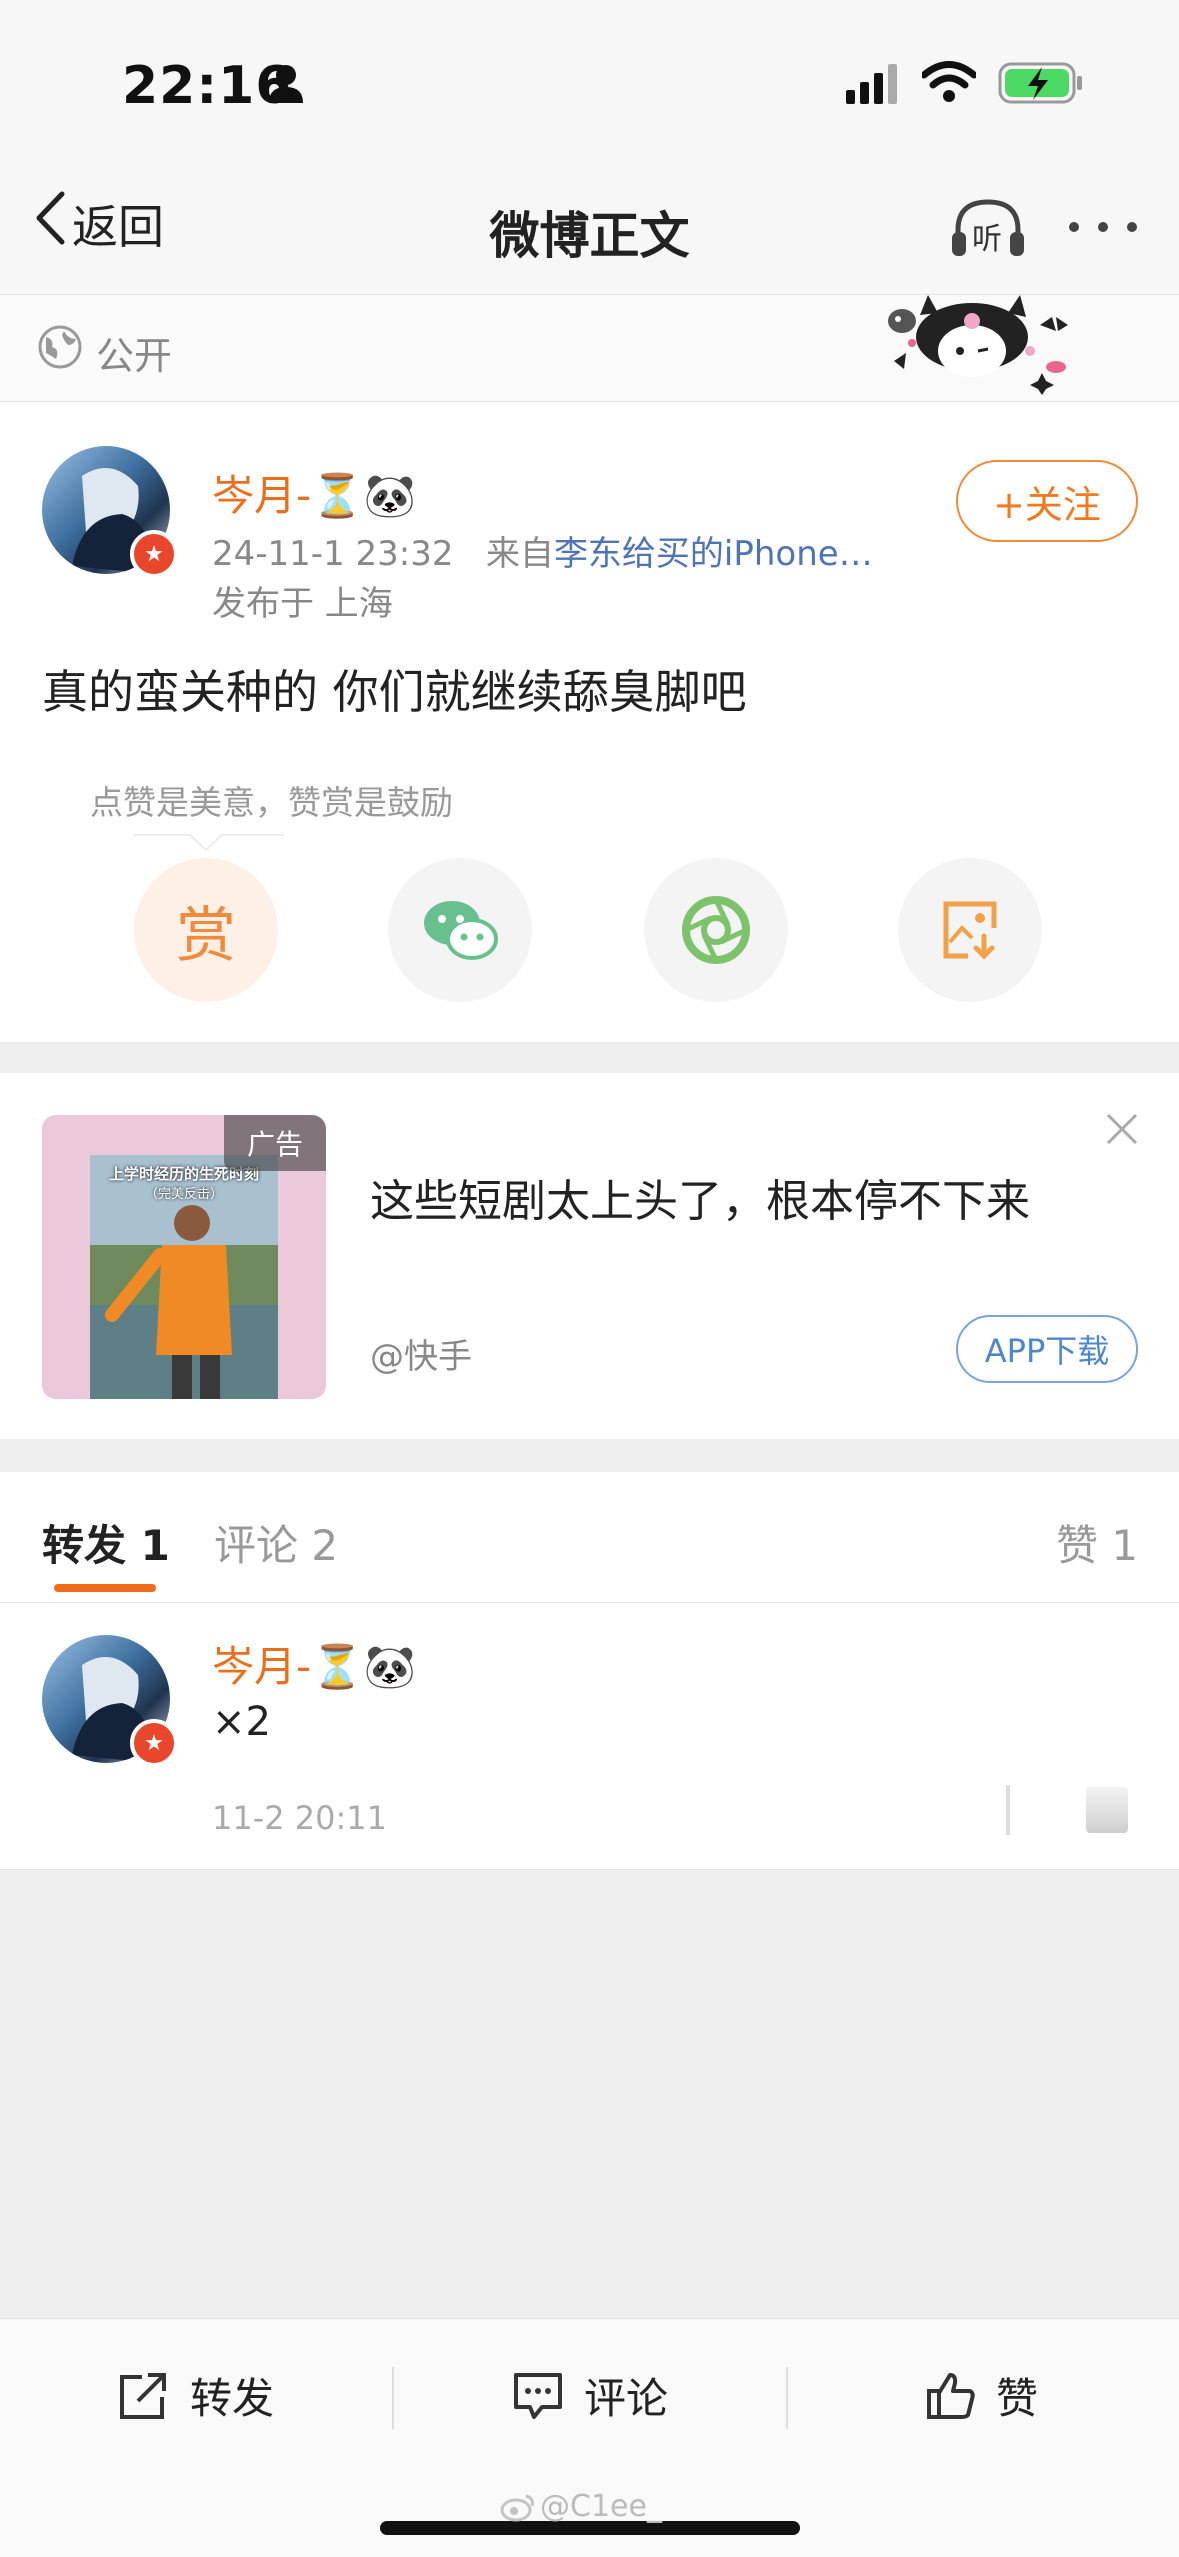 Image resolution: width=1179 pixels, height=2557 pixels. I want to click on ad-title: 这些短剧太上头了，根本停不下来, so click(700, 1197).